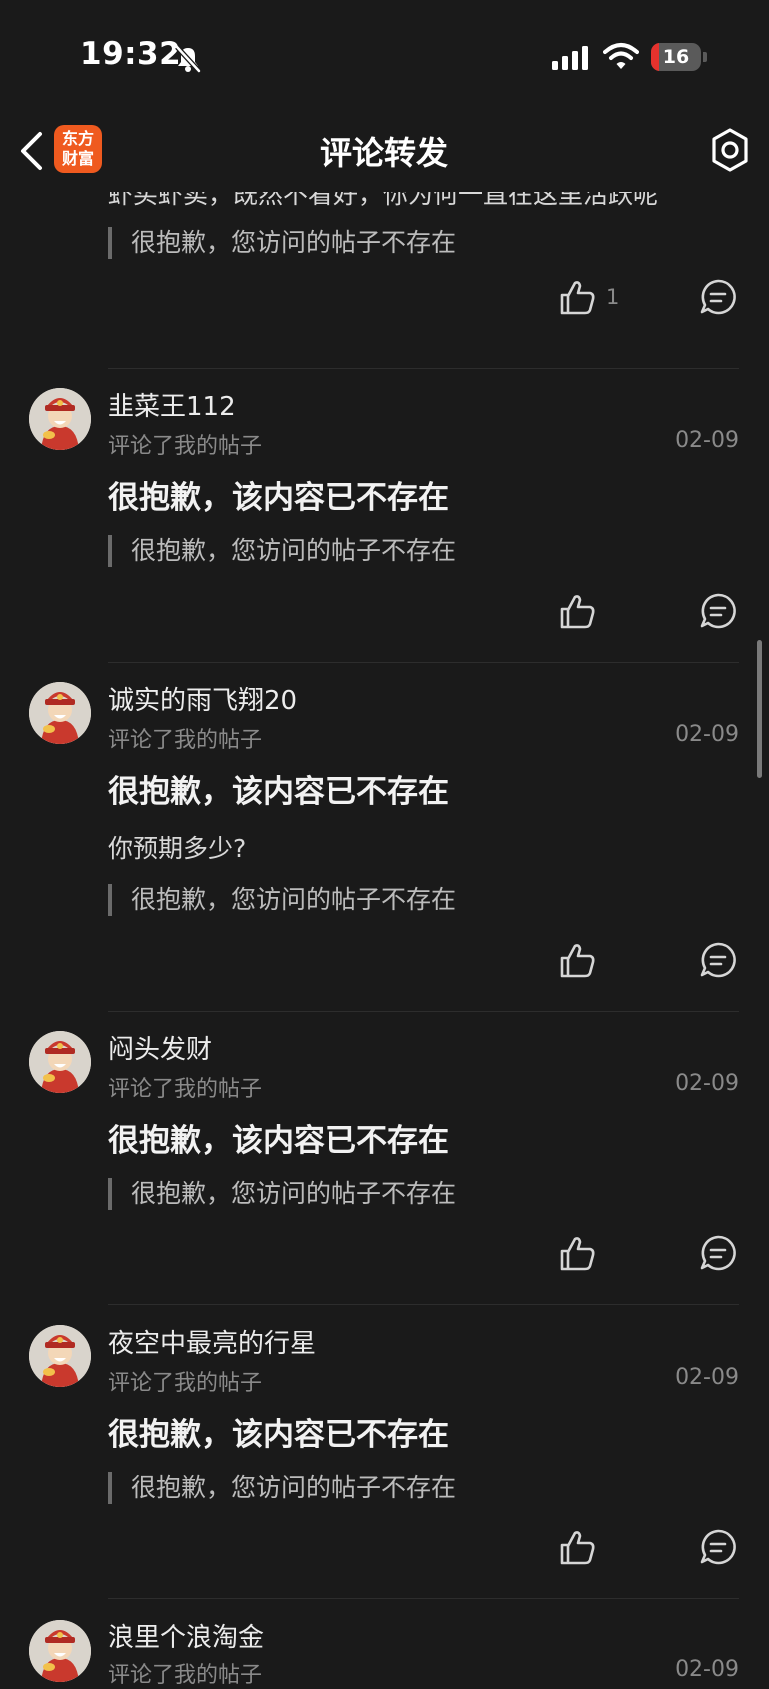 The width and height of the screenshot is (769, 1689). I want to click on username: 浪里个浪淘金, so click(186, 1635).